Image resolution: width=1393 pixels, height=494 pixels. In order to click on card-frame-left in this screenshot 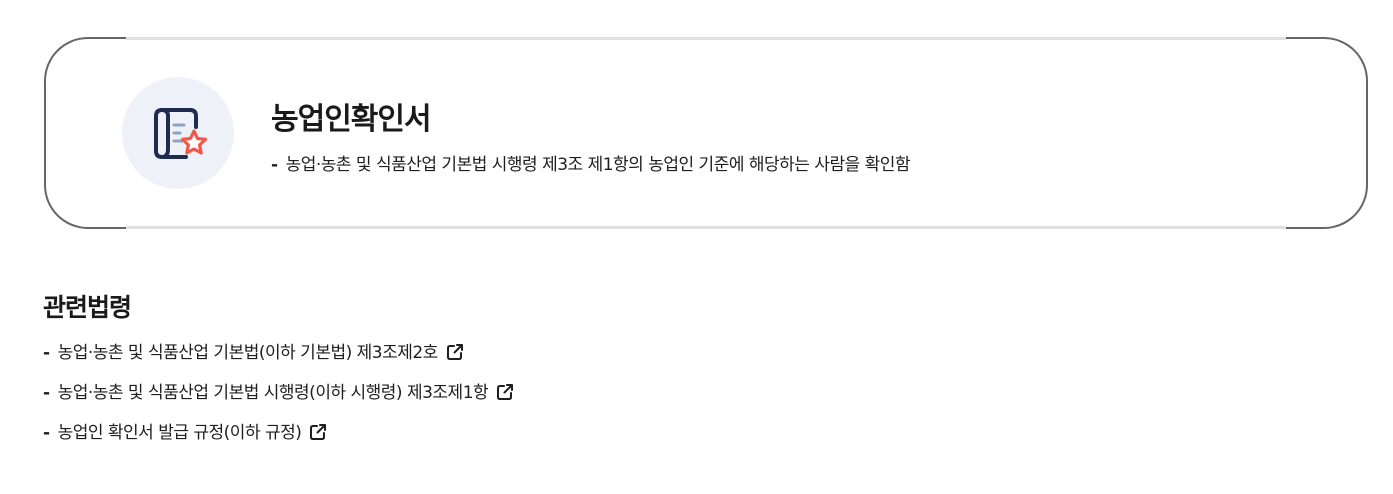, I will do `click(85, 133)`.